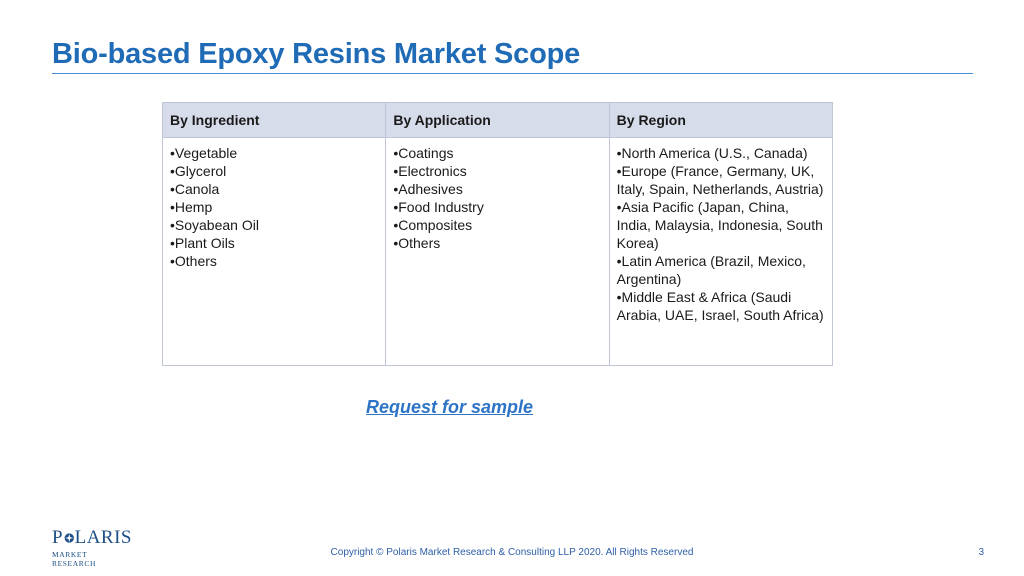 The image size is (1024, 576). What do you see at coordinates (274, 120) in the screenshot?
I see `header-by-ingredient: By Ingredient` at bounding box center [274, 120].